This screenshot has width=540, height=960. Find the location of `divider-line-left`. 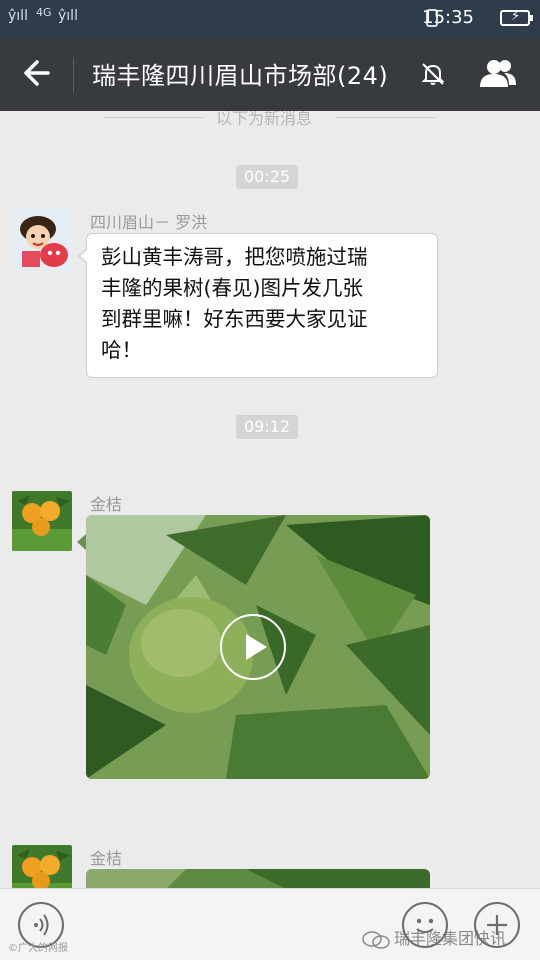

divider-line-left is located at coordinates (154, 117).